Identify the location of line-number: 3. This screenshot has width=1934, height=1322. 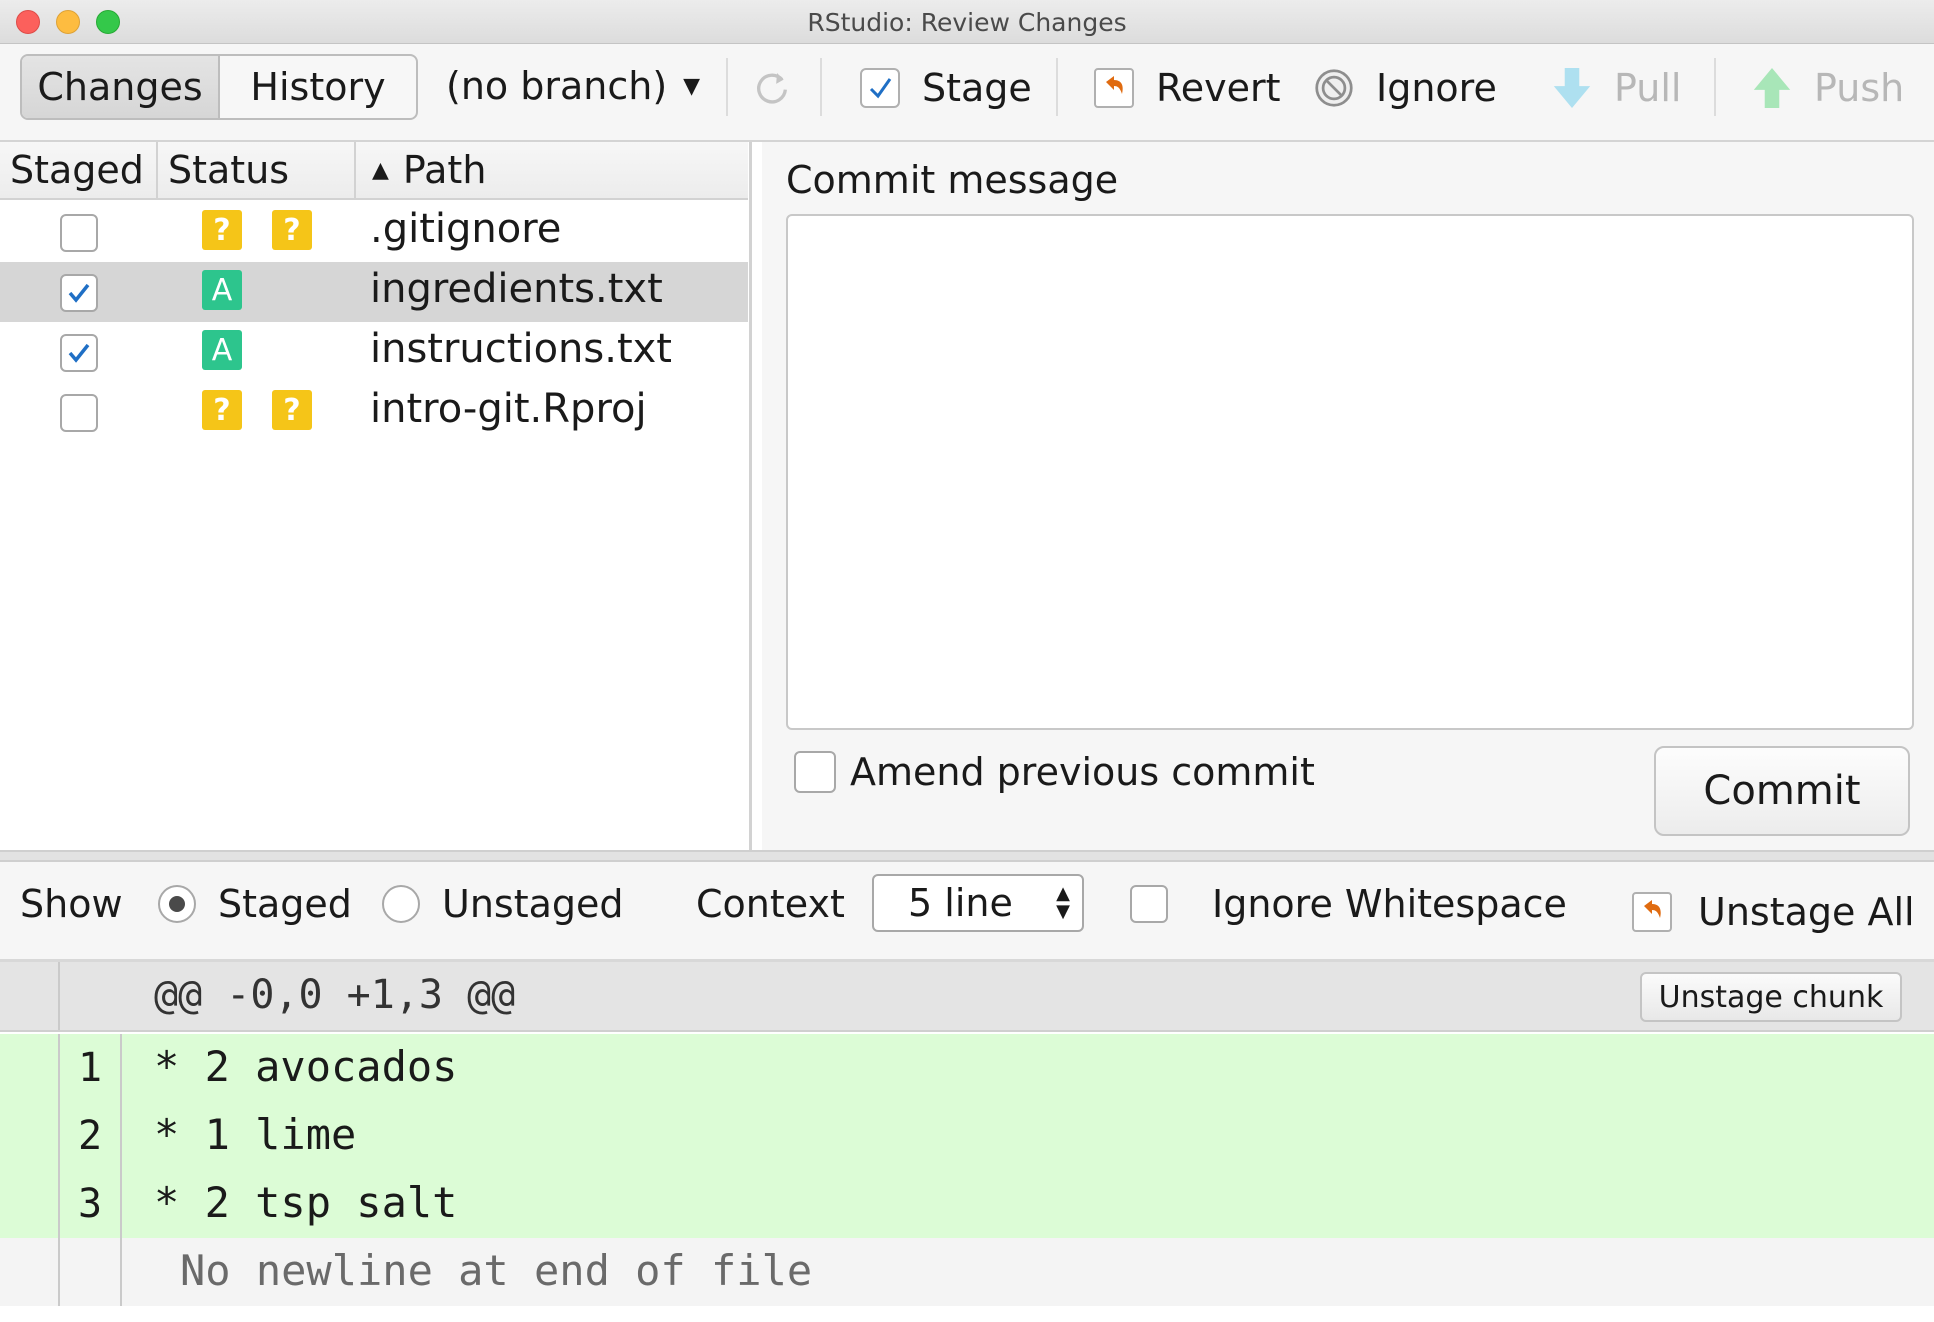
(91, 1204).